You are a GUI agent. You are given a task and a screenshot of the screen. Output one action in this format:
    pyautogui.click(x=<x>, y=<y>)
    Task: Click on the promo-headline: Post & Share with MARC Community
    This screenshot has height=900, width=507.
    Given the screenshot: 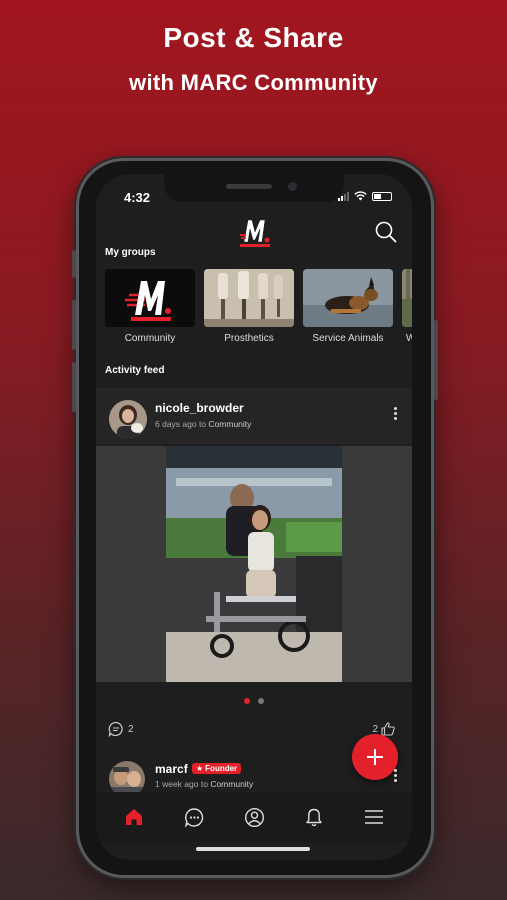 What is the action you would take?
    pyautogui.click(x=253, y=59)
    